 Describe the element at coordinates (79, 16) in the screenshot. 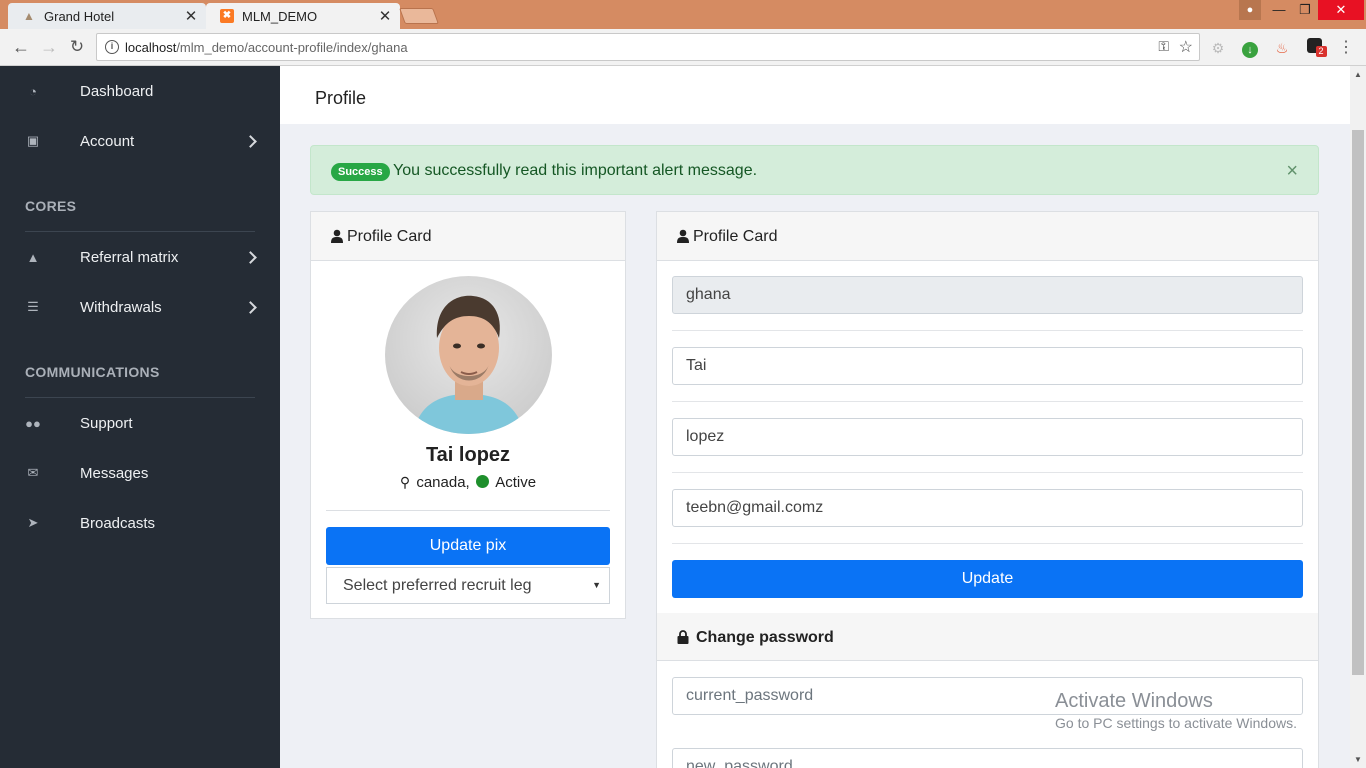

I see `tab-title: Grand Hotel` at that location.